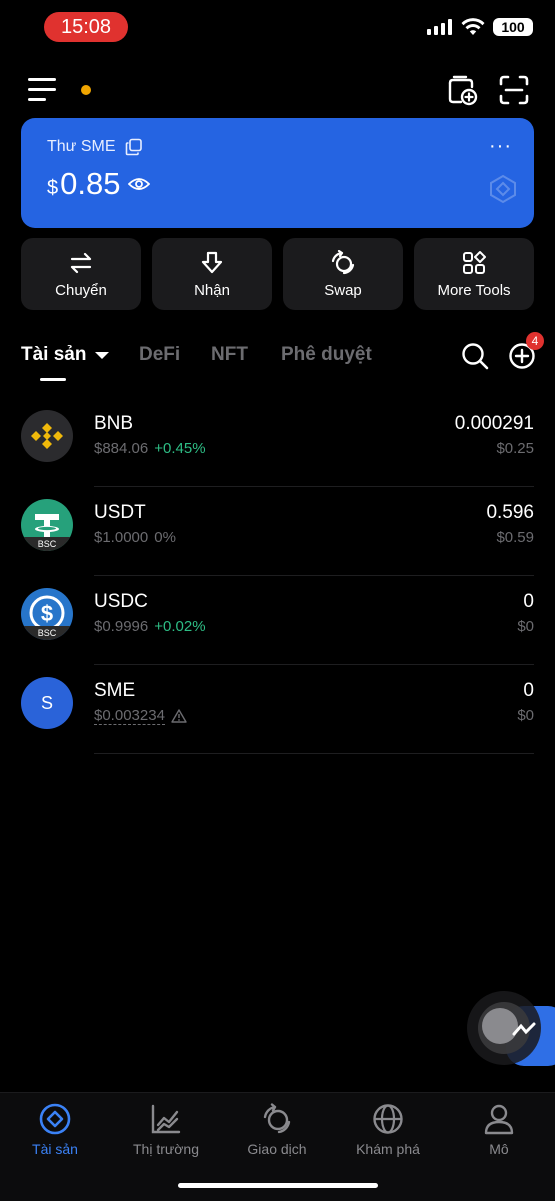  I want to click on tab-assets: Tài sản, so click(65, 355).